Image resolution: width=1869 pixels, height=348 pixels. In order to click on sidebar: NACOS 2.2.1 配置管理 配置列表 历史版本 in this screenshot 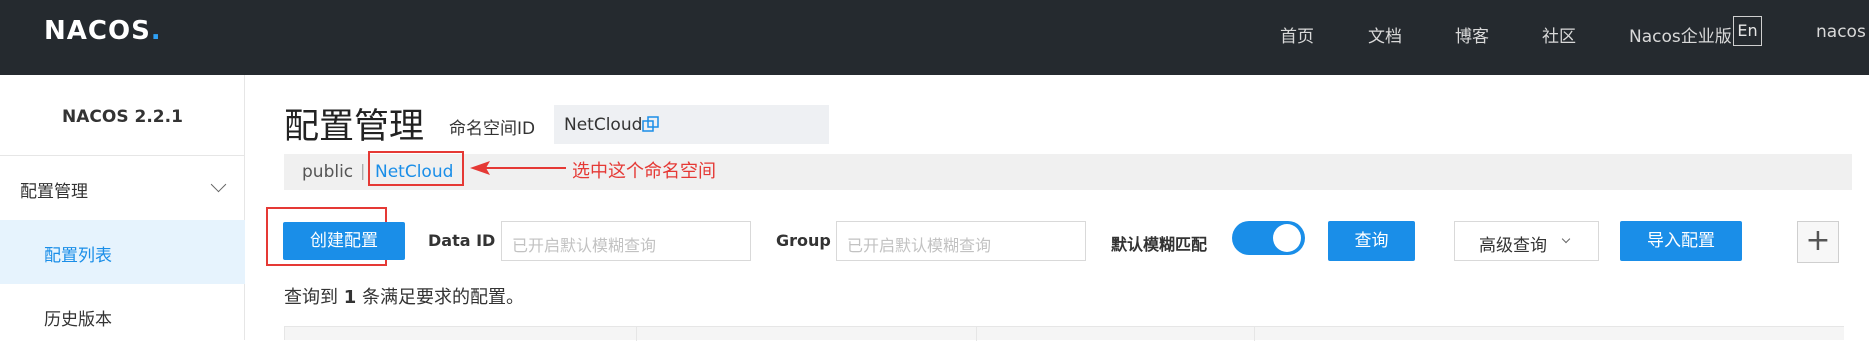, I will do `click(122, 207)`.